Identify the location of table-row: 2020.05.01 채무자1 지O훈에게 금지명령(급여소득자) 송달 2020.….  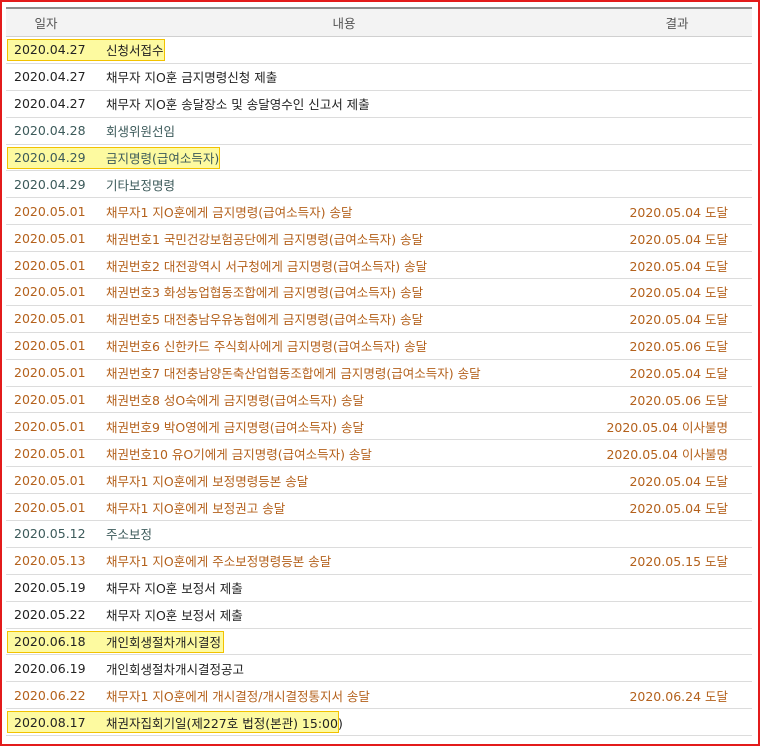
(379, 212).